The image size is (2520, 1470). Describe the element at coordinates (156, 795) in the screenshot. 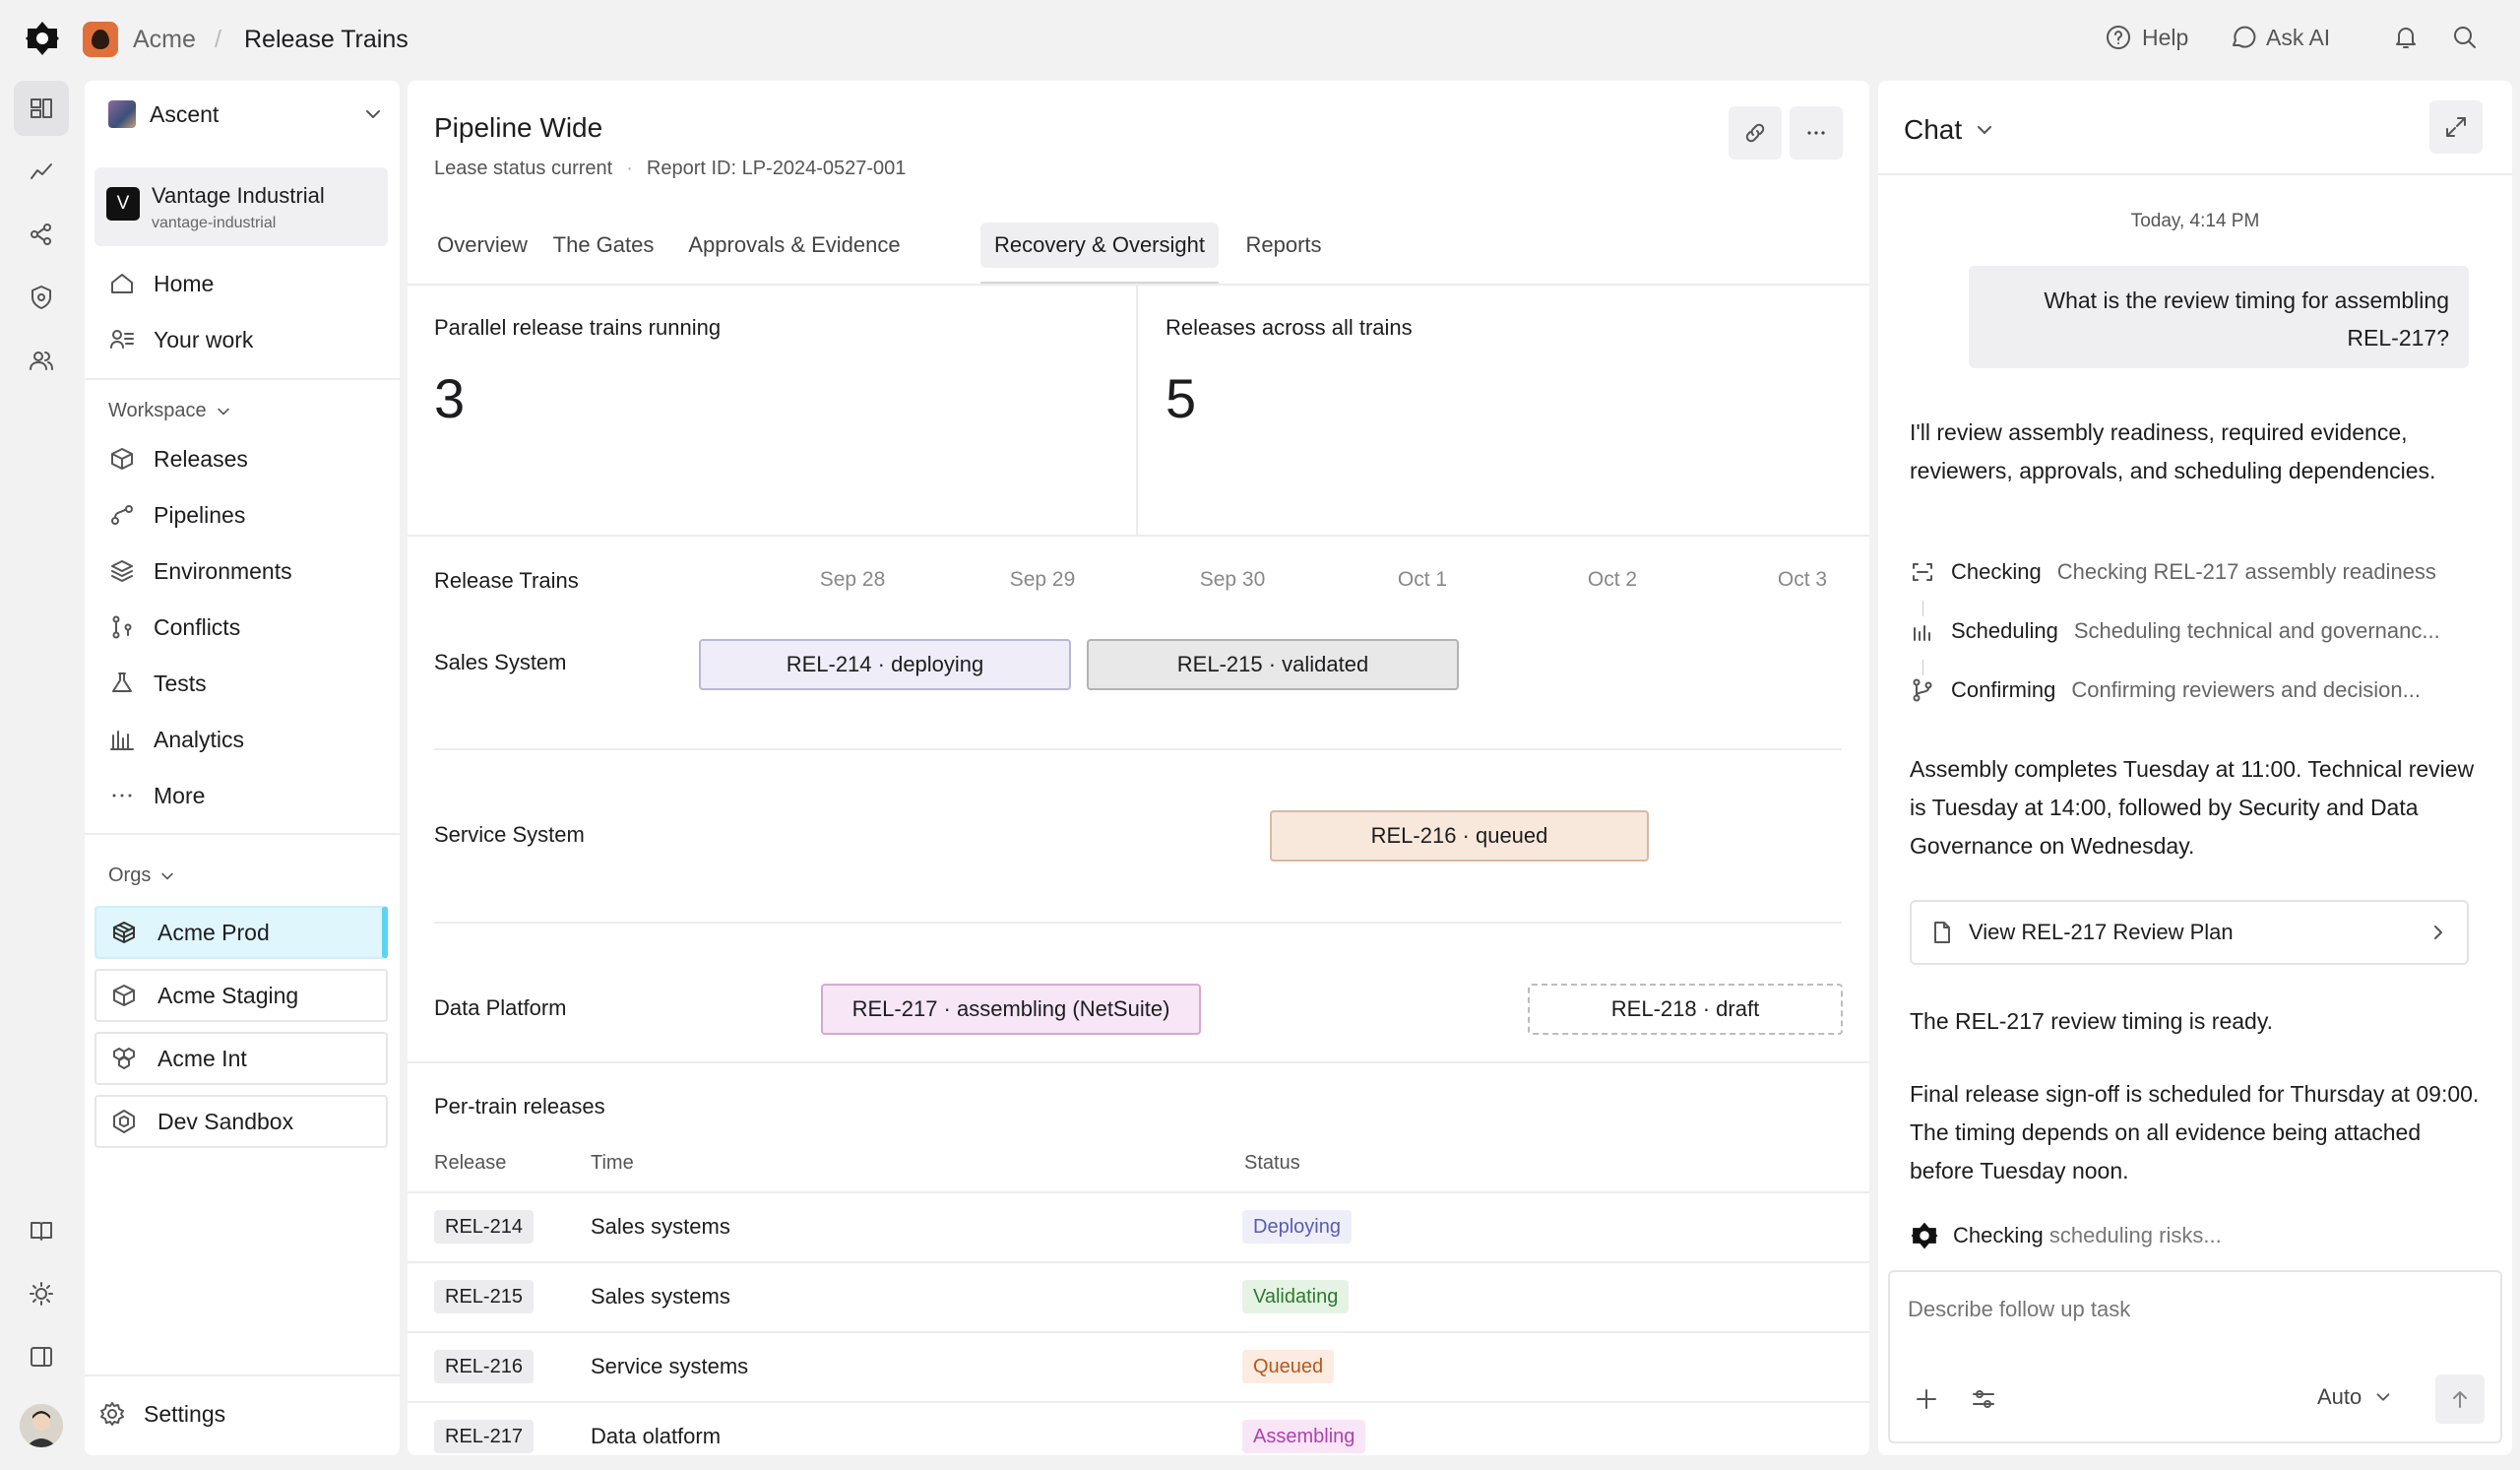

I see `sidebar-item-more: More` at that location.